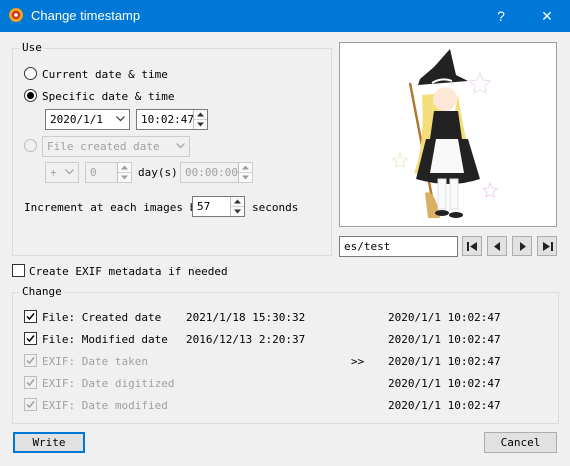 Image resolution: width=570 pixels, height=466 pixels. Describe the element at coordinates (53, 172) in the screenshot. I see `sign-value: +` at that location.